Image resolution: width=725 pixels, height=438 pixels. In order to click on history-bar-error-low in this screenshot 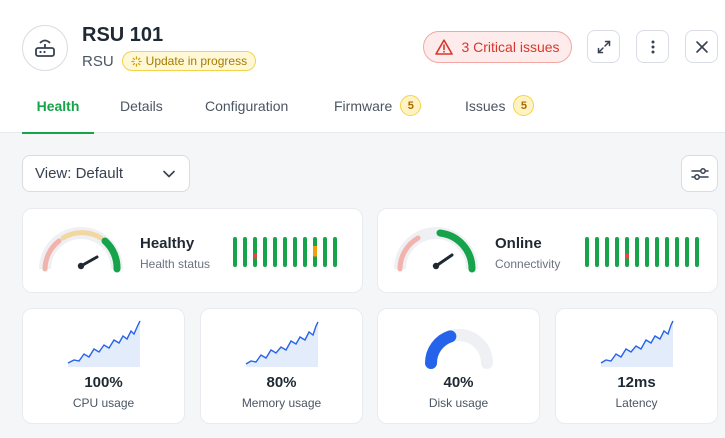, I will do `click(627, 252)`.